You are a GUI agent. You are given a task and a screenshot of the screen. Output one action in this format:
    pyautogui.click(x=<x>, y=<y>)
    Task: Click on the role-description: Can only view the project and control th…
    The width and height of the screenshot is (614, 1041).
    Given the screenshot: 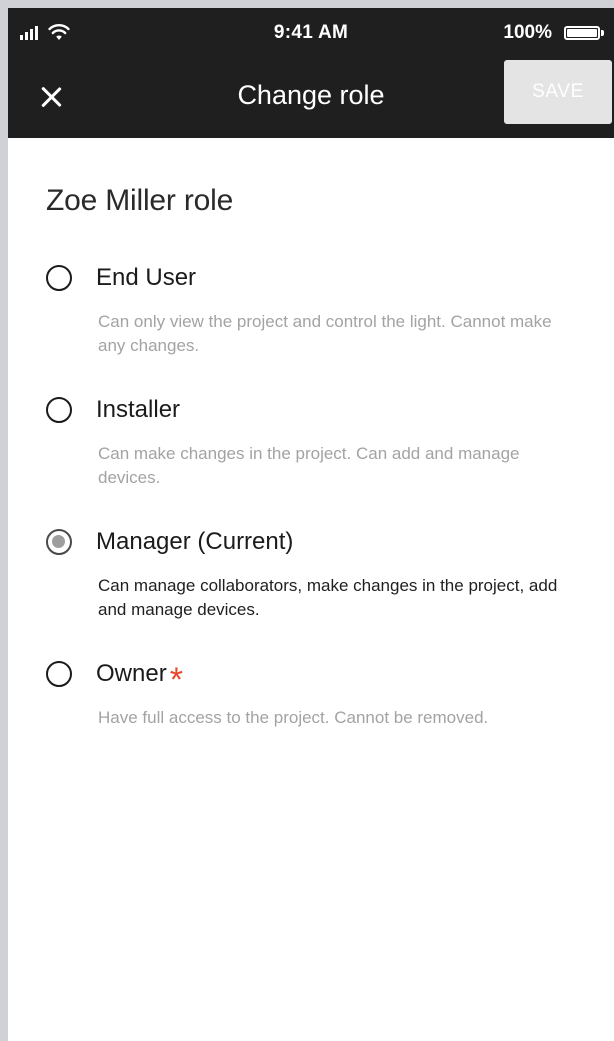 What is the action you would take?
    pyautogui.click(x=325, y=333)
    